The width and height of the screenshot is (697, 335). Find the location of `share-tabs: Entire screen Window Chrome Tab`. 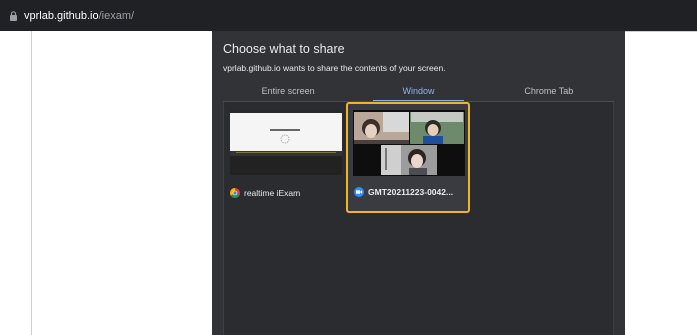

share-tabs: Entire screen Window Chrome Tab is located at coordinates (418, 92).